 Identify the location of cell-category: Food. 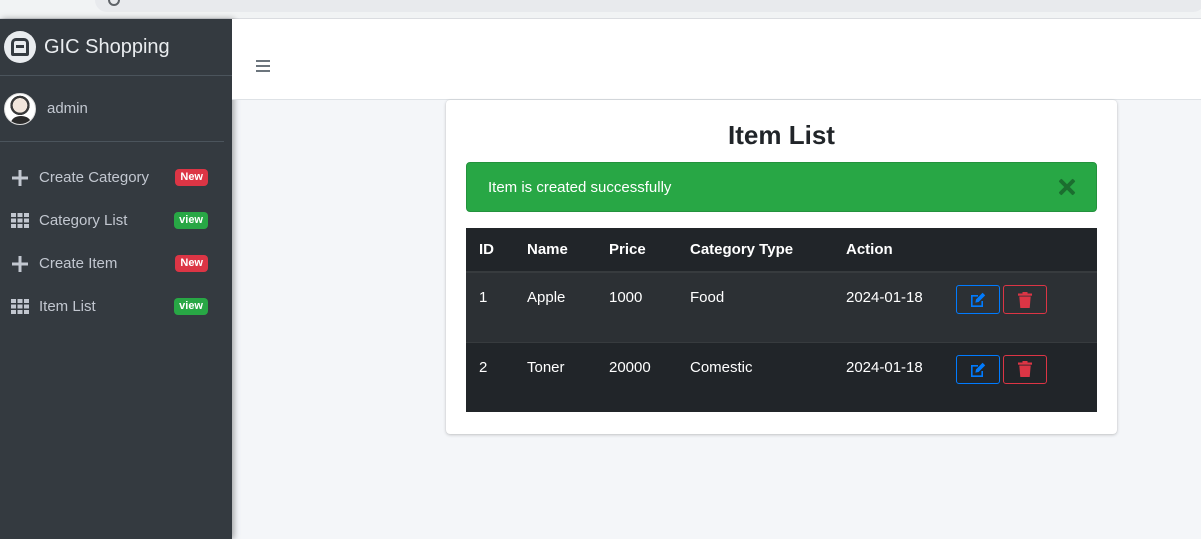
(755, 306).